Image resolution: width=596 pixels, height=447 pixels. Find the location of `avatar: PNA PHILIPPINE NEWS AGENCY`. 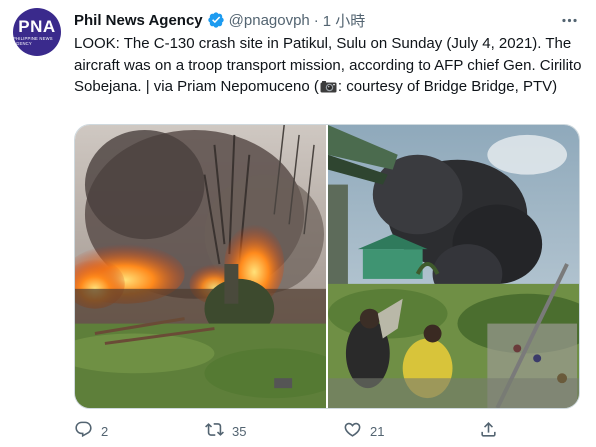

avatar: PNA PHILIPPINE NEWS AGENCY is located at coordinates (37, 32).